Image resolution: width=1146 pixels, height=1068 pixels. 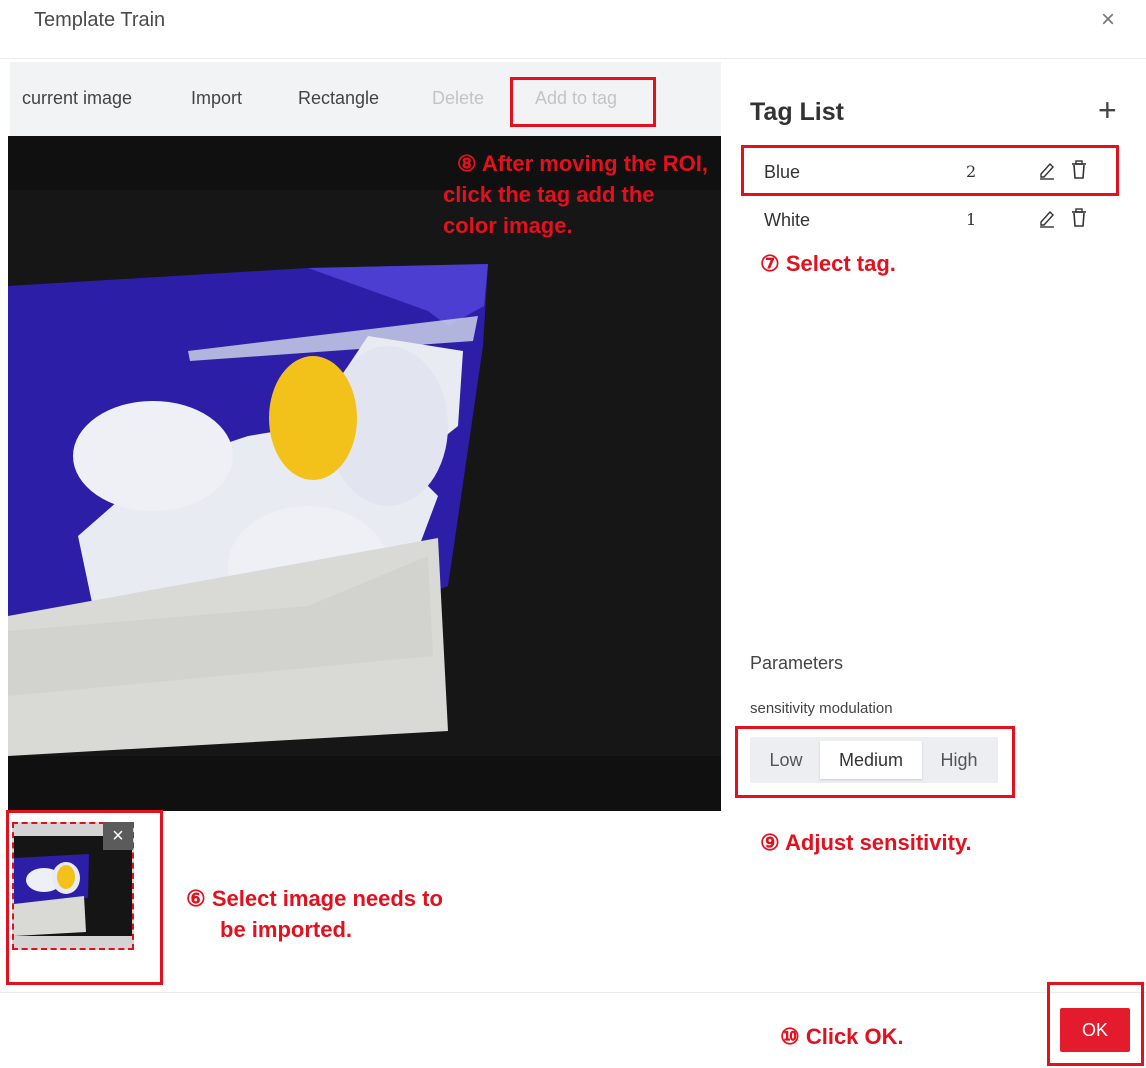 What do you see at coordinates (828, 263) in the screenshot?
I see `annotation-step7: ⑦ Select tag.` at bounding box center [828, 263].